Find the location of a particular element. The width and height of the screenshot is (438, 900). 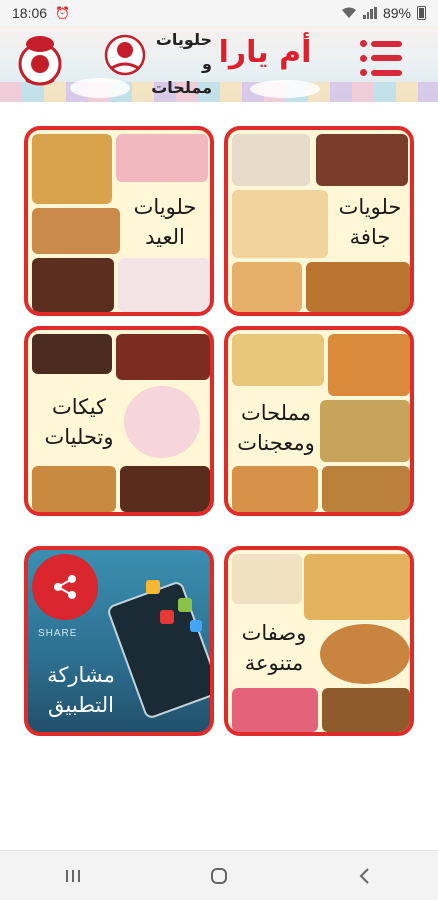

category-label: مملحات ومعجنات is located at coordinates (276, 428).